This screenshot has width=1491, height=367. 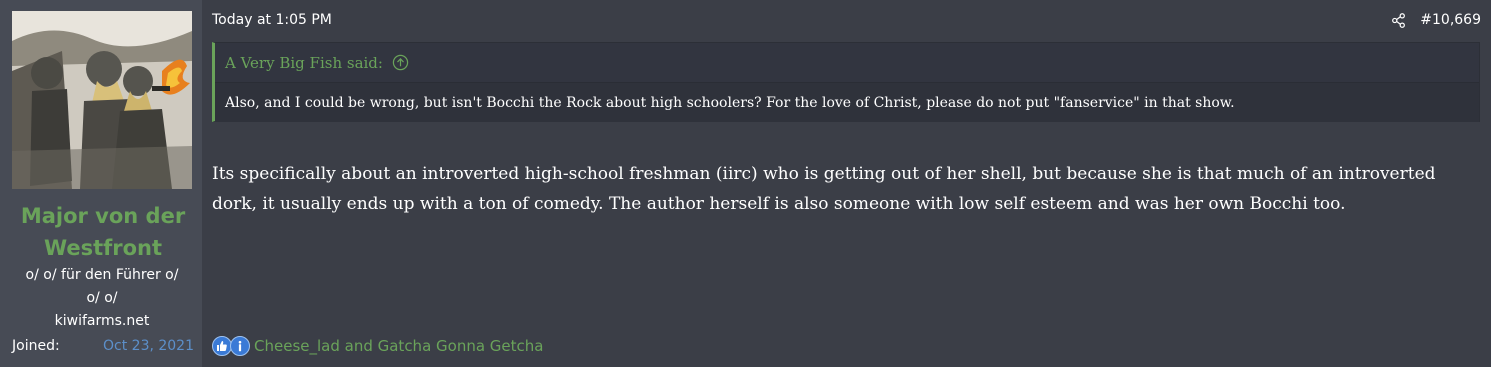 What do you see at coordinates (102, 275) in the screenshot?
I see `user-title-line: o/ o/ für den Führer o/` at bounding box center [102, 275].